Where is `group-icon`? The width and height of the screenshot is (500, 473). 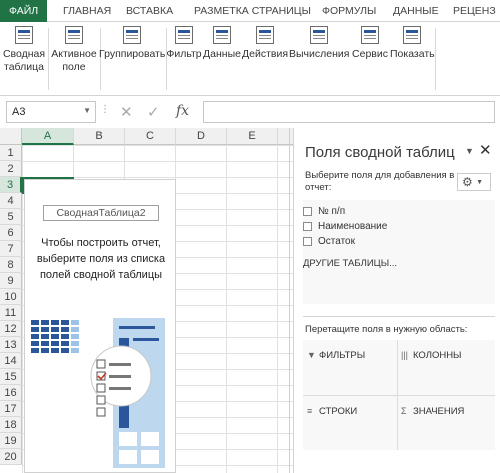
group-icon is located at coordinates (132, 35).